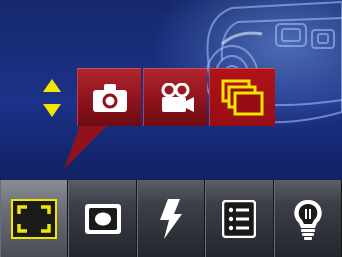 The width and height of the screenshot is (342, 257). I want to click on metering-button, so click(102, 218).